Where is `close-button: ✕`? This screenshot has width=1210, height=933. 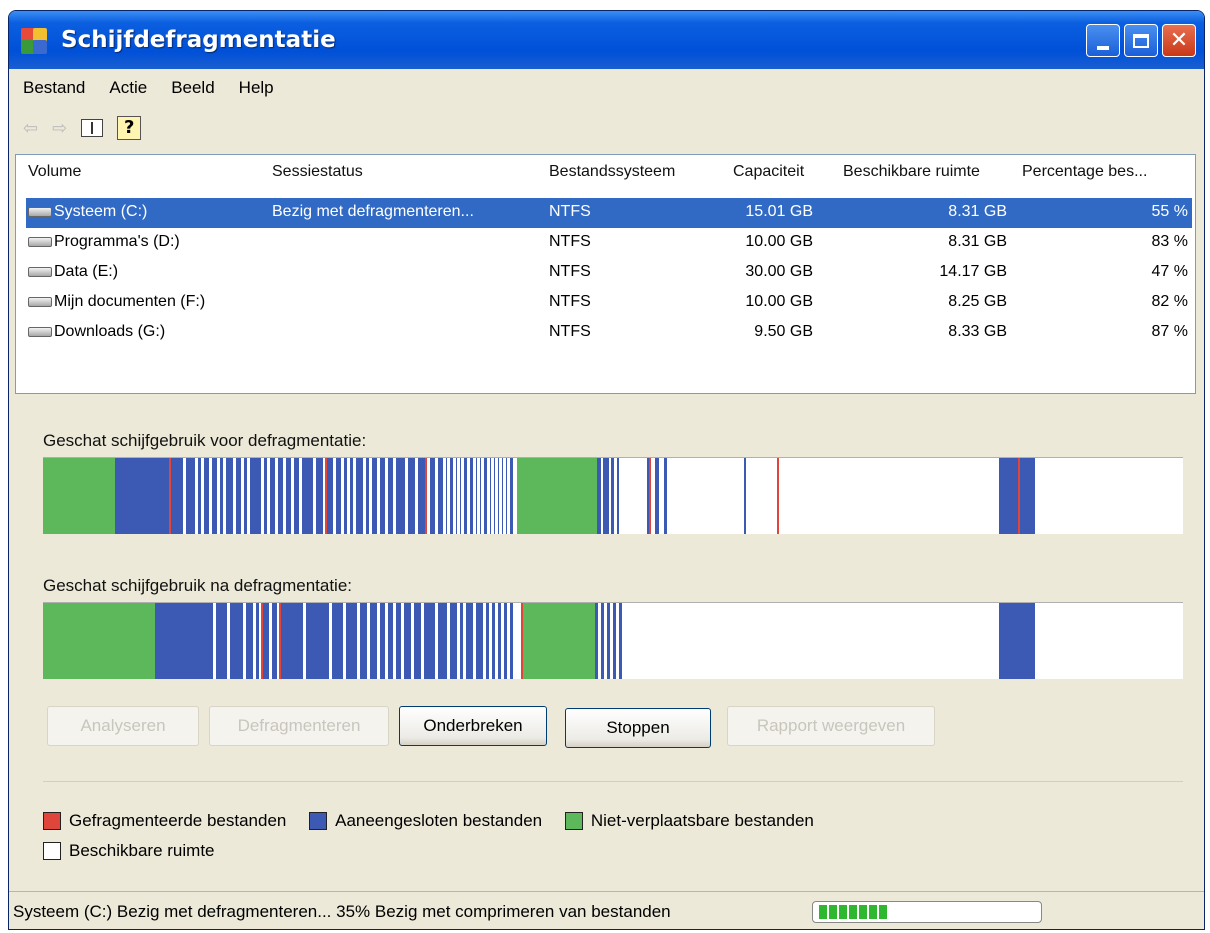
close-button: ✕ is located at coordinates (1179, 40).